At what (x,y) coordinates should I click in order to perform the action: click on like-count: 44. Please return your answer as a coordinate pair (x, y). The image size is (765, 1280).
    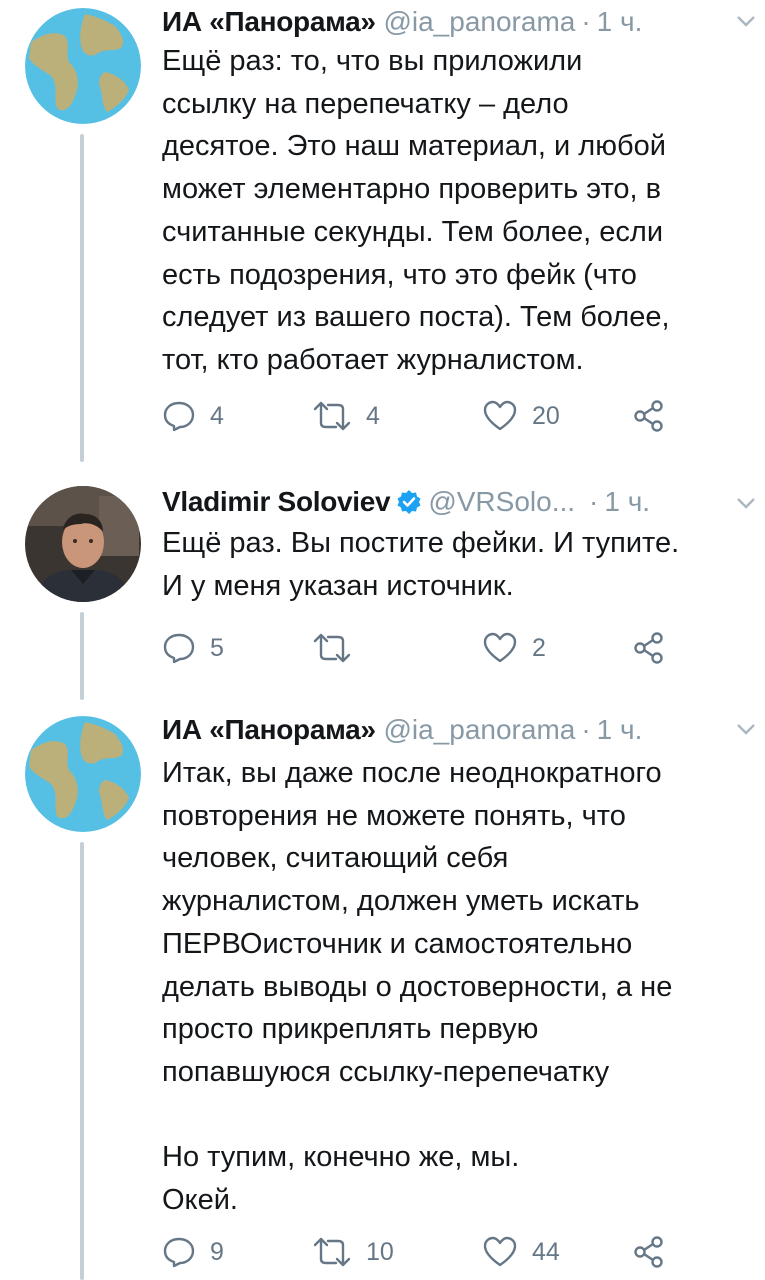
    Looking at the image, I should click on (546, 1251).